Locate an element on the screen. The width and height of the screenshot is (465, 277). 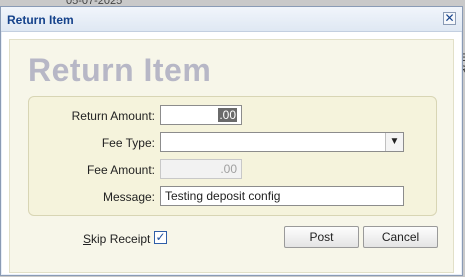
return-amount-label: Return Amount: is located at coordinates (113, 116).